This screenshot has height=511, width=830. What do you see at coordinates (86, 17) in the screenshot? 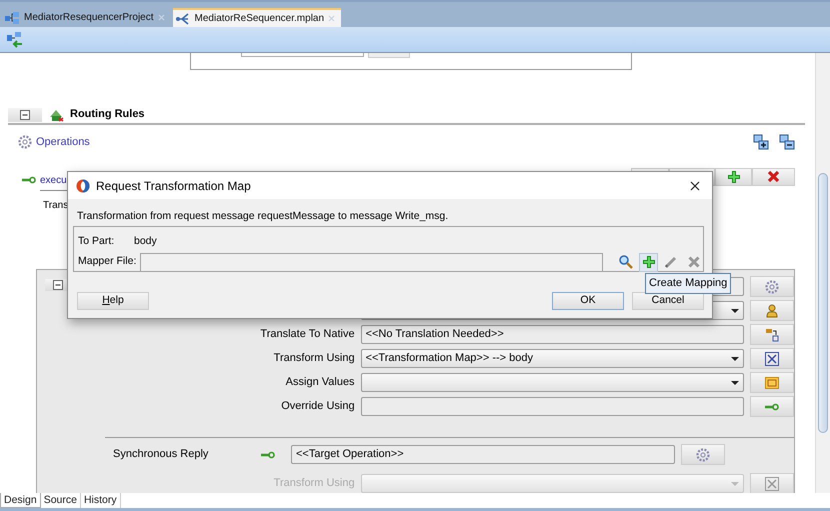
I see `editor-tab: MediatorResequencerProject` at bounding box center [86, 17].